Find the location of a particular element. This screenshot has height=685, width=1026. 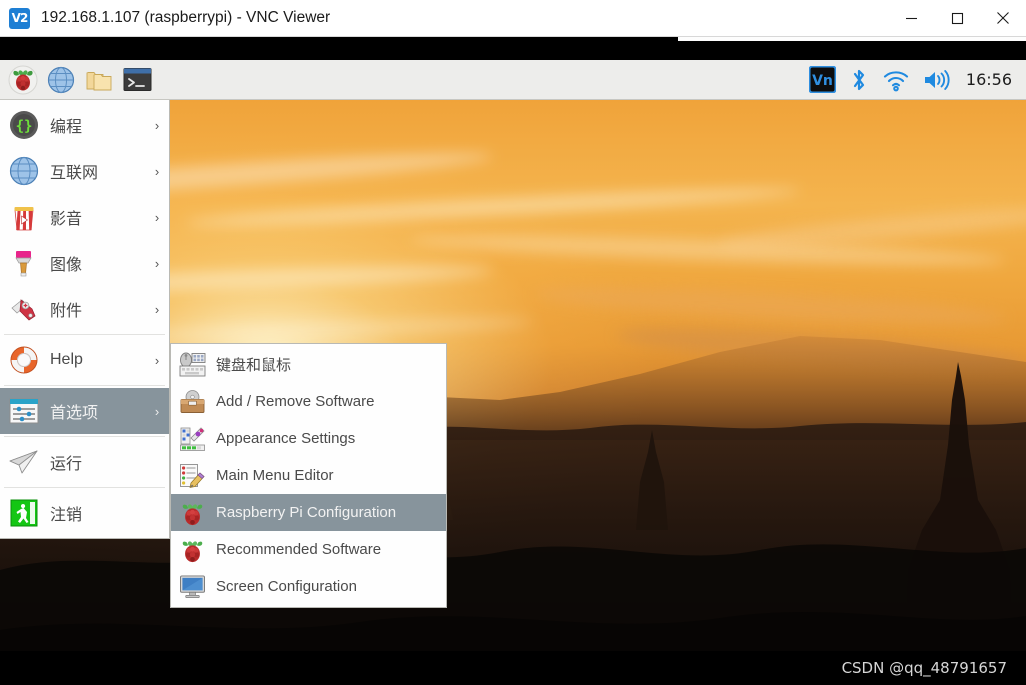

menu-item-label: 影音 is located at coordinates (66, 219).